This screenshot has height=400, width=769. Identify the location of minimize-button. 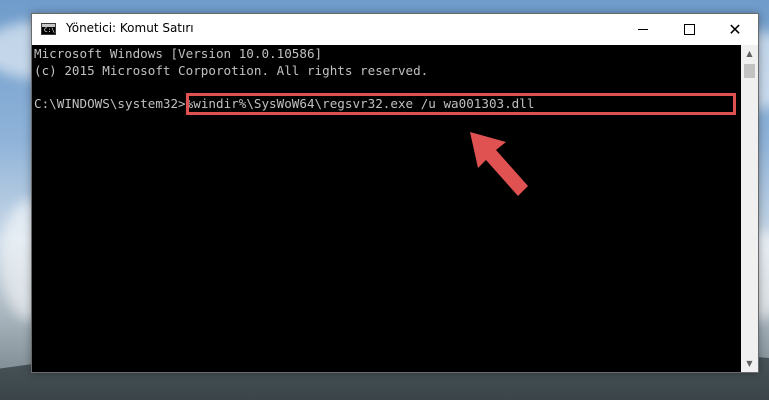
(643, 29).